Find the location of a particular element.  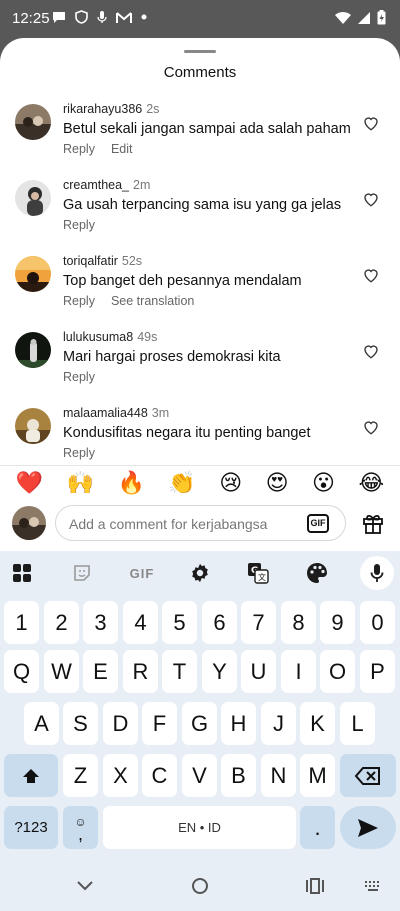

keyboard-switcher-icon is located at coordinates (373, 886).